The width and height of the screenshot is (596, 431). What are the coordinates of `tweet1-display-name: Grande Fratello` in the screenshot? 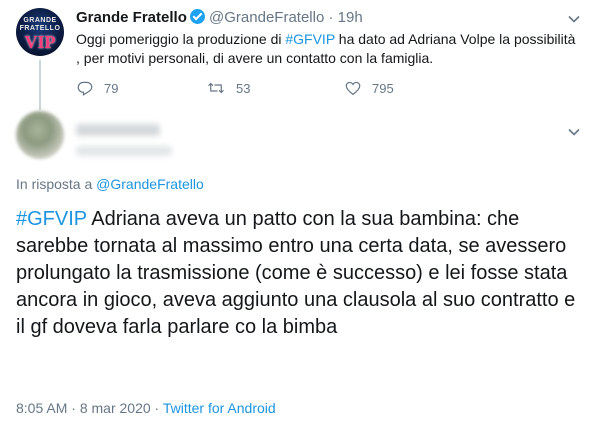 It's located at (131, 17).